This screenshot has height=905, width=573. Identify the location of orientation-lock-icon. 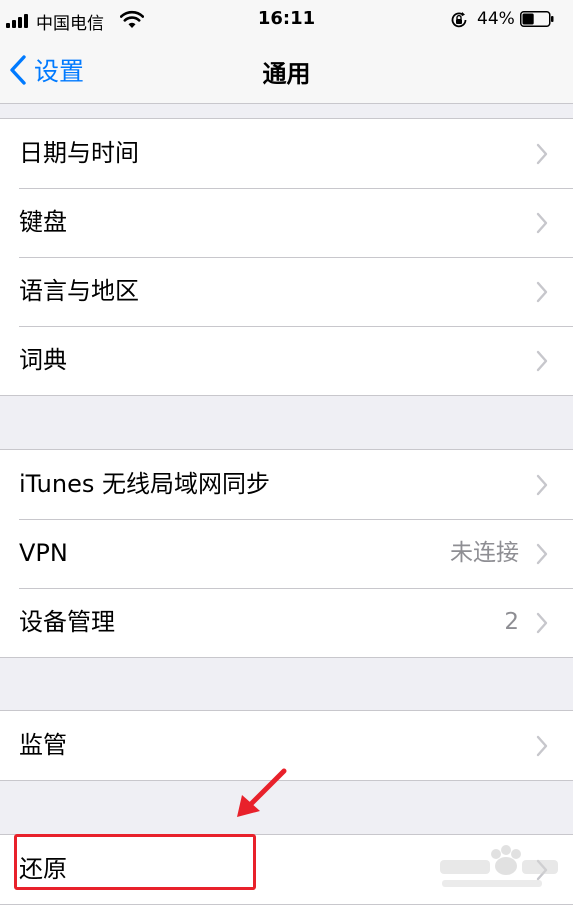
(459, 20).